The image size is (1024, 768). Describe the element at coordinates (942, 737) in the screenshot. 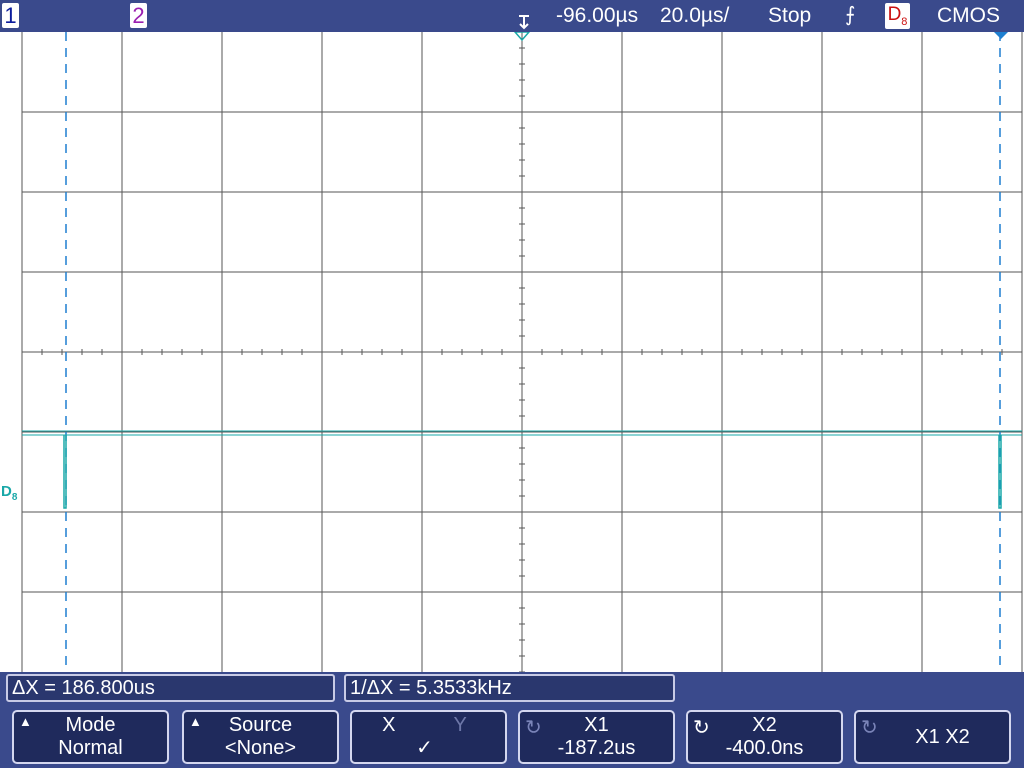

I see `x1x2-label: X1 X2` at that location.